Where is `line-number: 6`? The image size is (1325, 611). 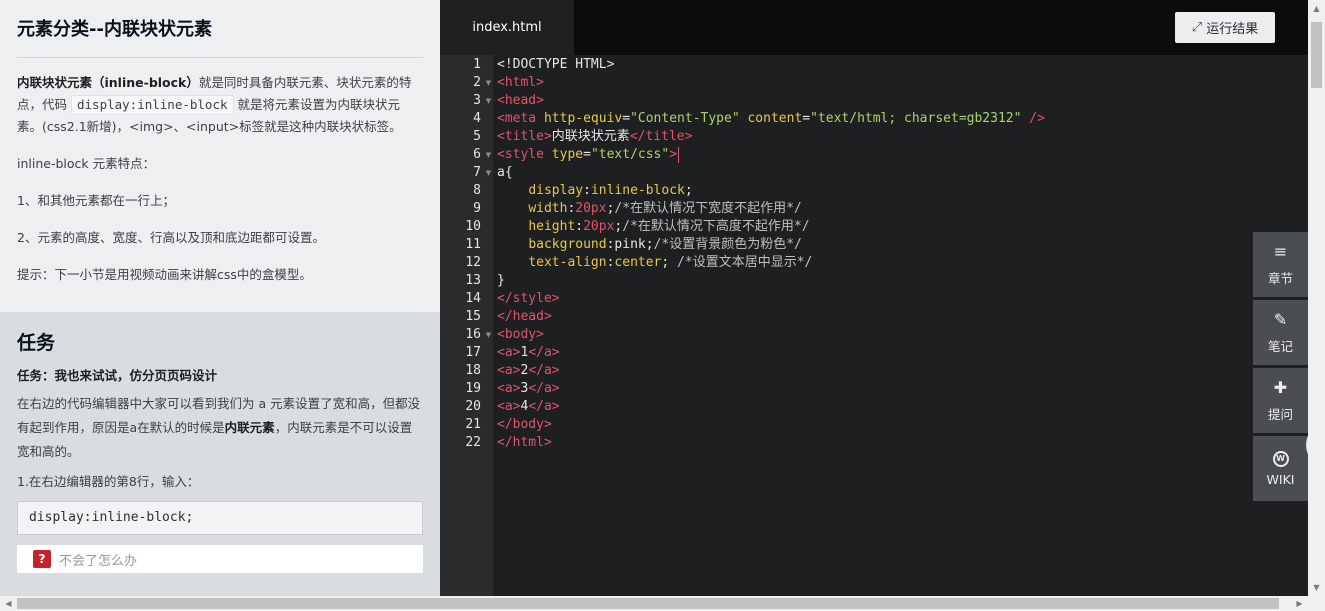
line-number: 6 is located at coordinates (477, 154).